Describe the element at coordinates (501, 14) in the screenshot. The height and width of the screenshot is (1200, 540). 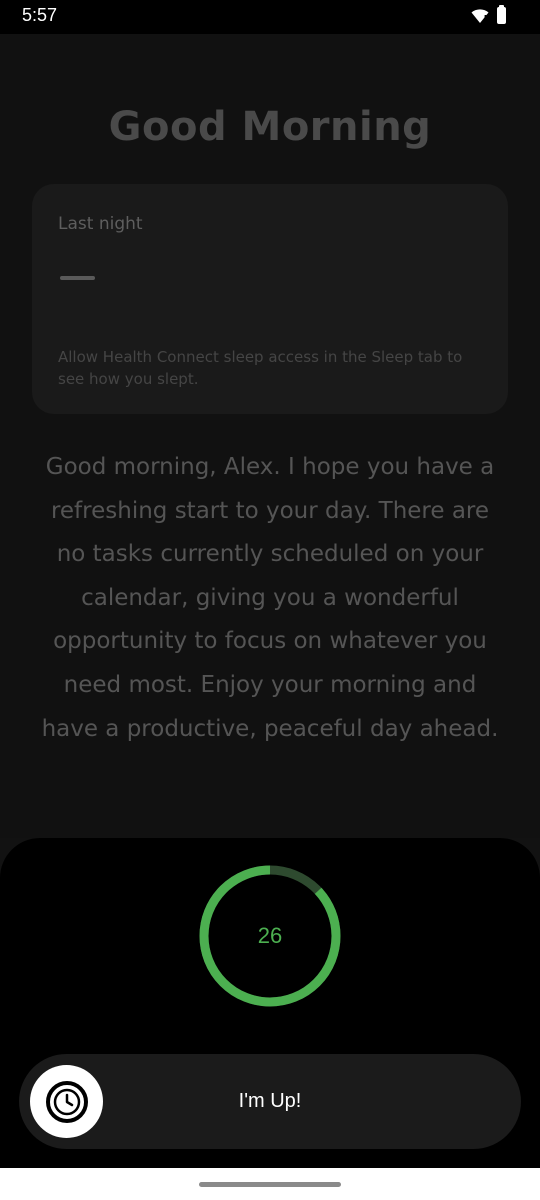
I see `battery-icon` at that location.